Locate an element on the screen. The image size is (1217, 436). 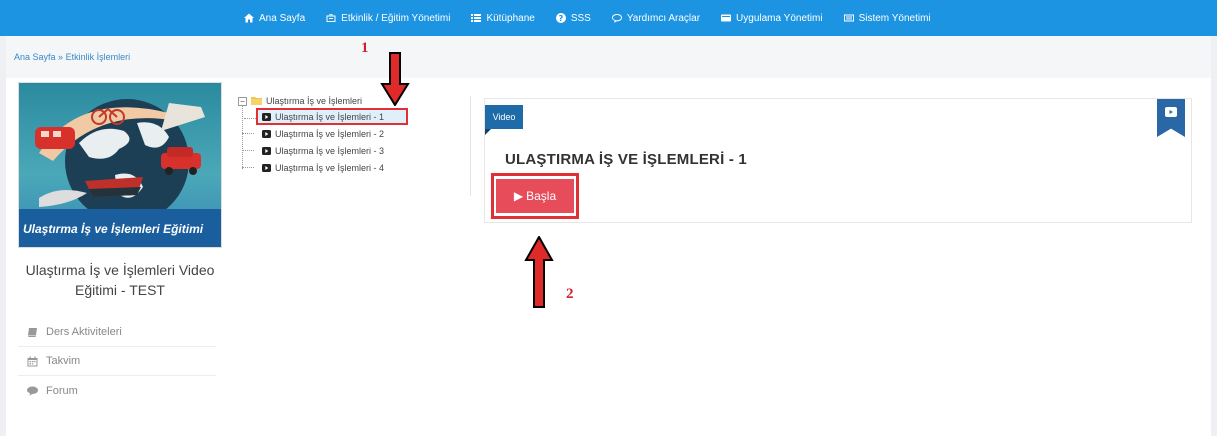
breadcrumb-bar: Ana Sayfa » Etkinlik İşlemleri is located at coordinates (608, 57).